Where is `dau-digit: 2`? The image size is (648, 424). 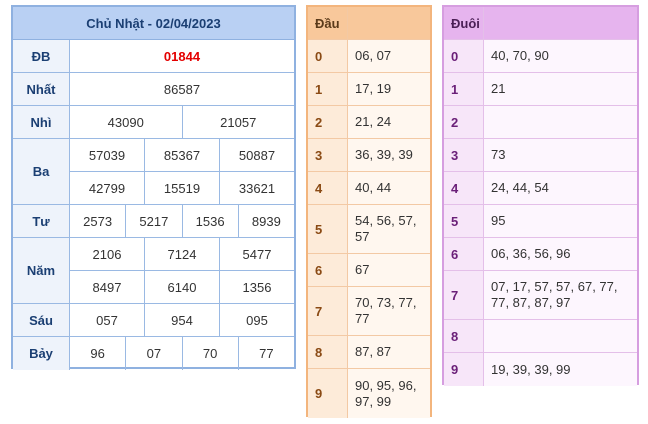 dau-digit: 2 is located at coordinates (328, 122).